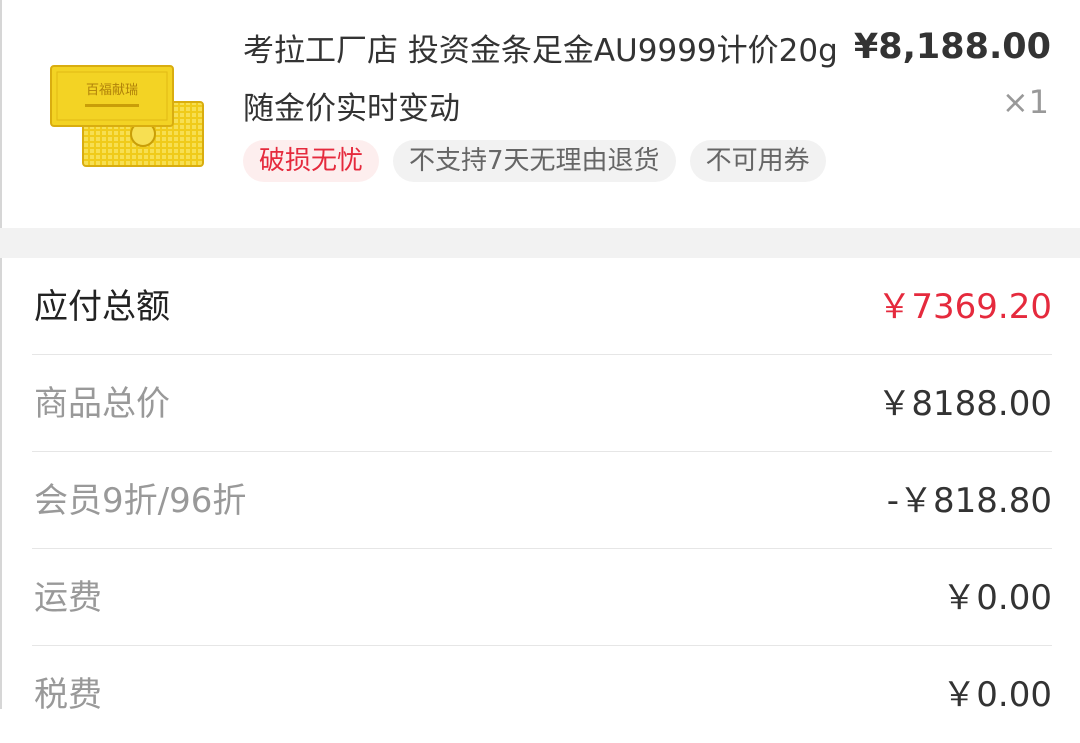  I want to click on summary-row-total: 应付总额 ￥7369.20, so click(542, 306).